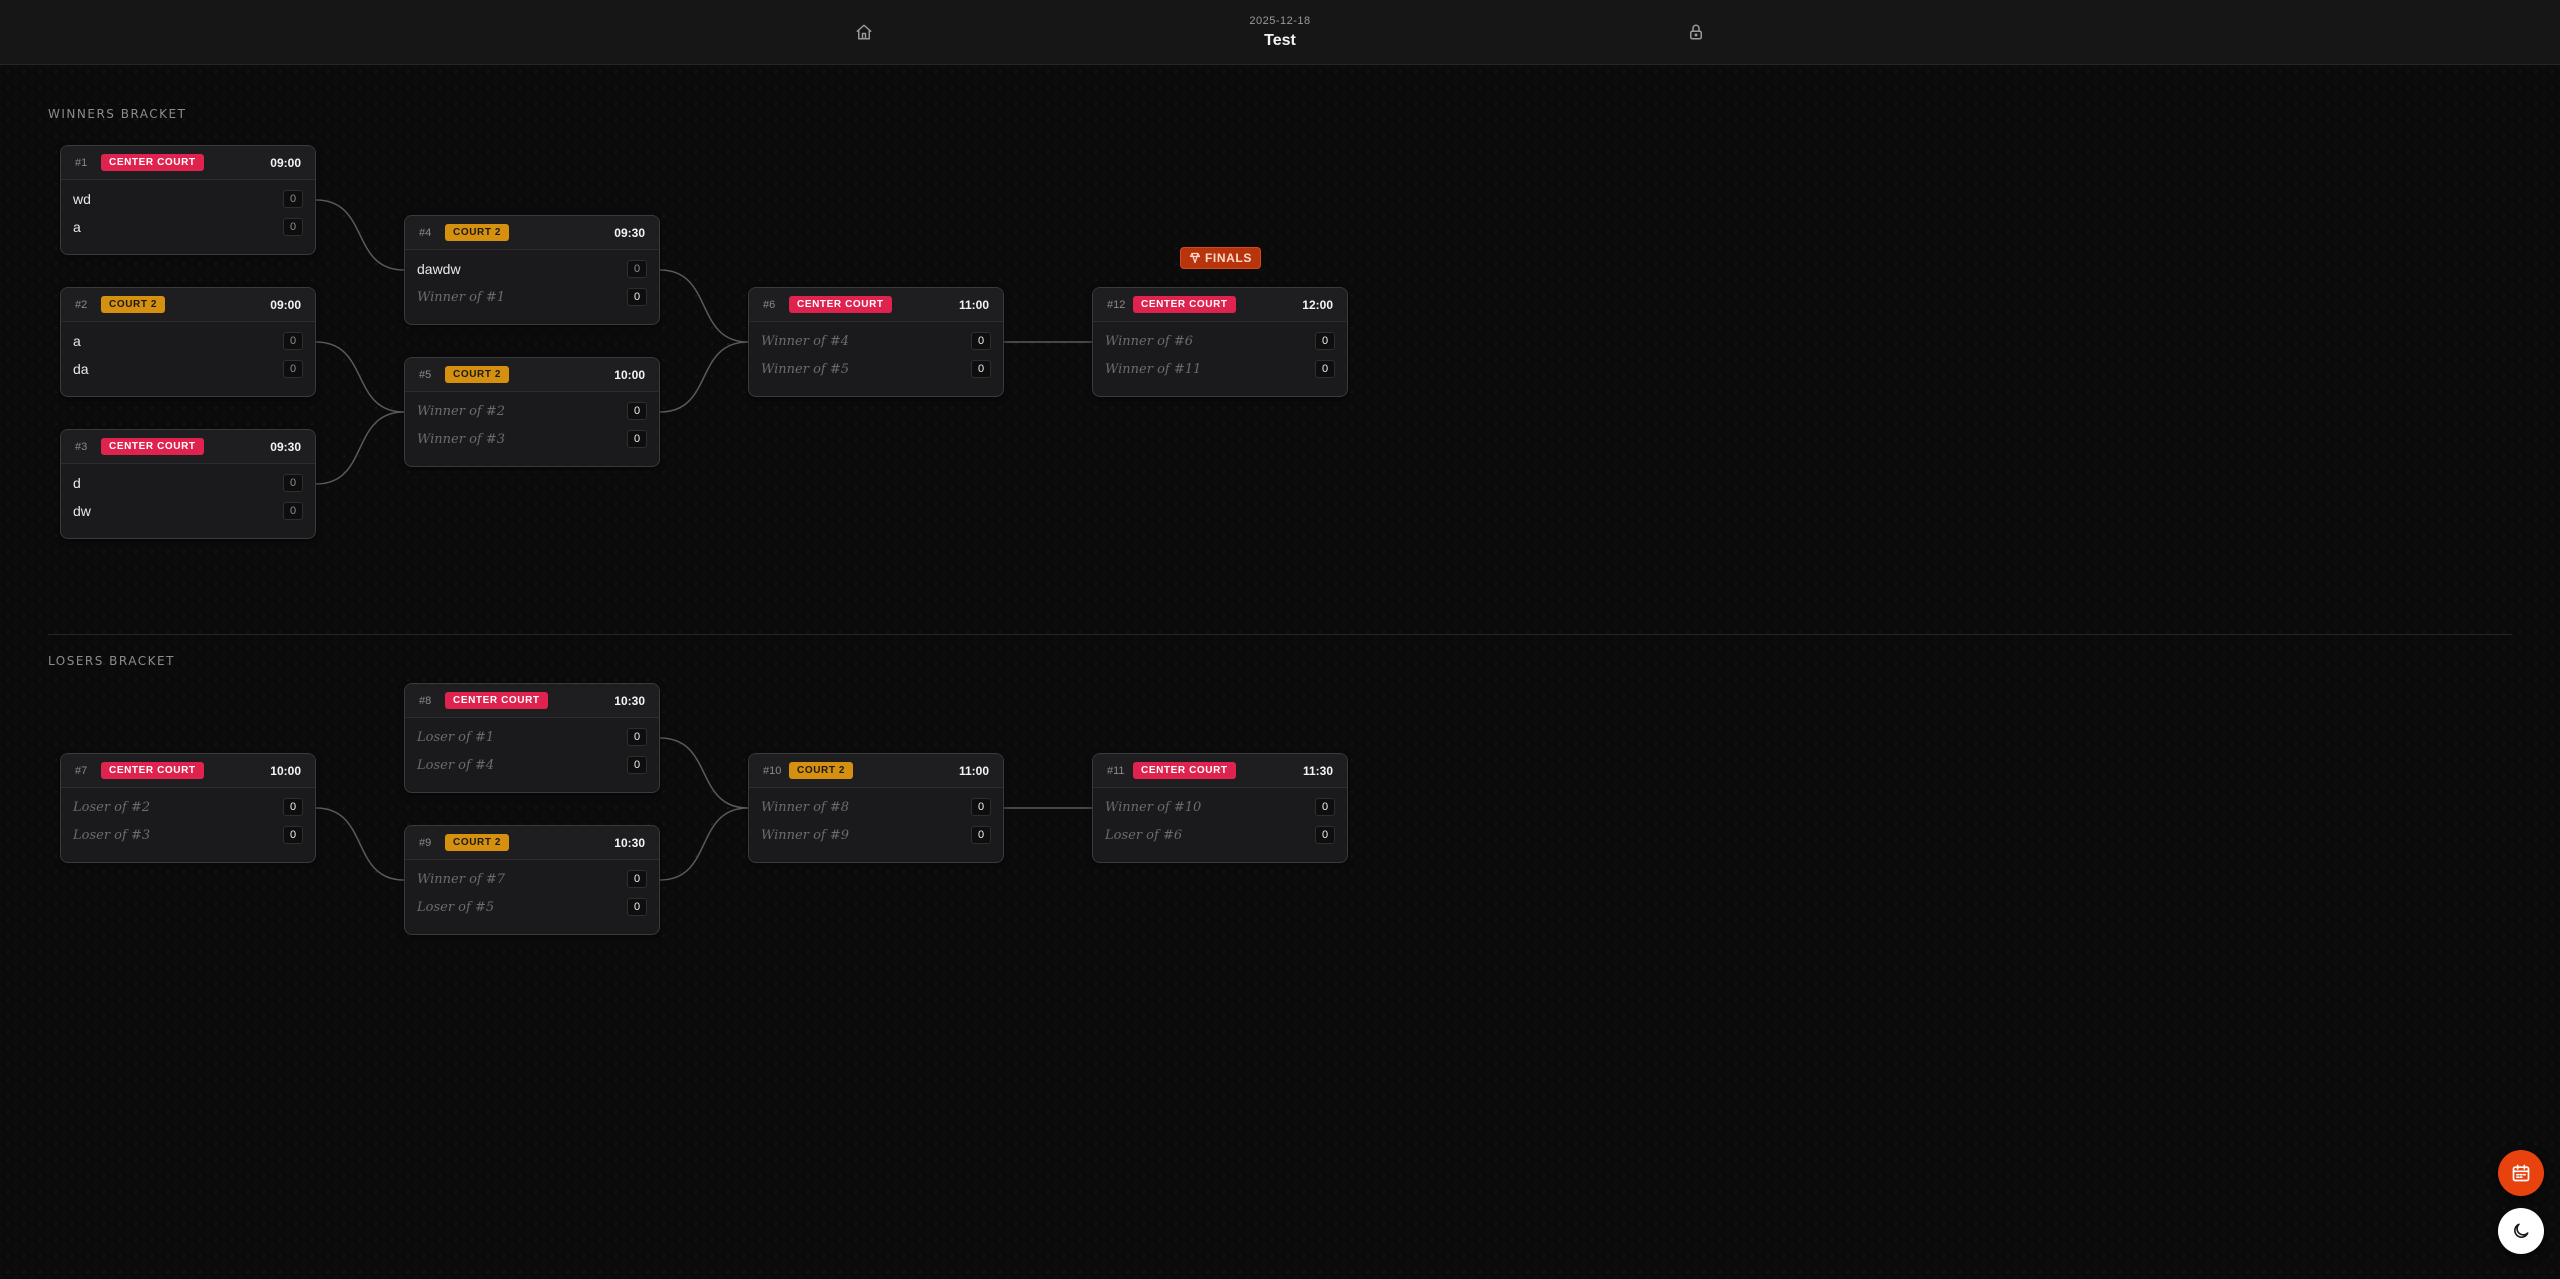 Image resolution: width=2560 pixels, height=1279 pixels. Describe the element at coordinates (876, 369) in the screenshot. I see `team-row: Winner of #5 0` at that location.